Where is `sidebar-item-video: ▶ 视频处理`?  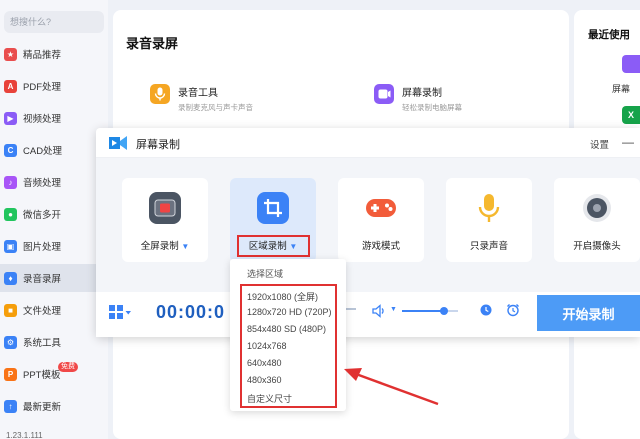 sidebar-item-video: ▶ 视频处理 is located at coordinates (54, 118).